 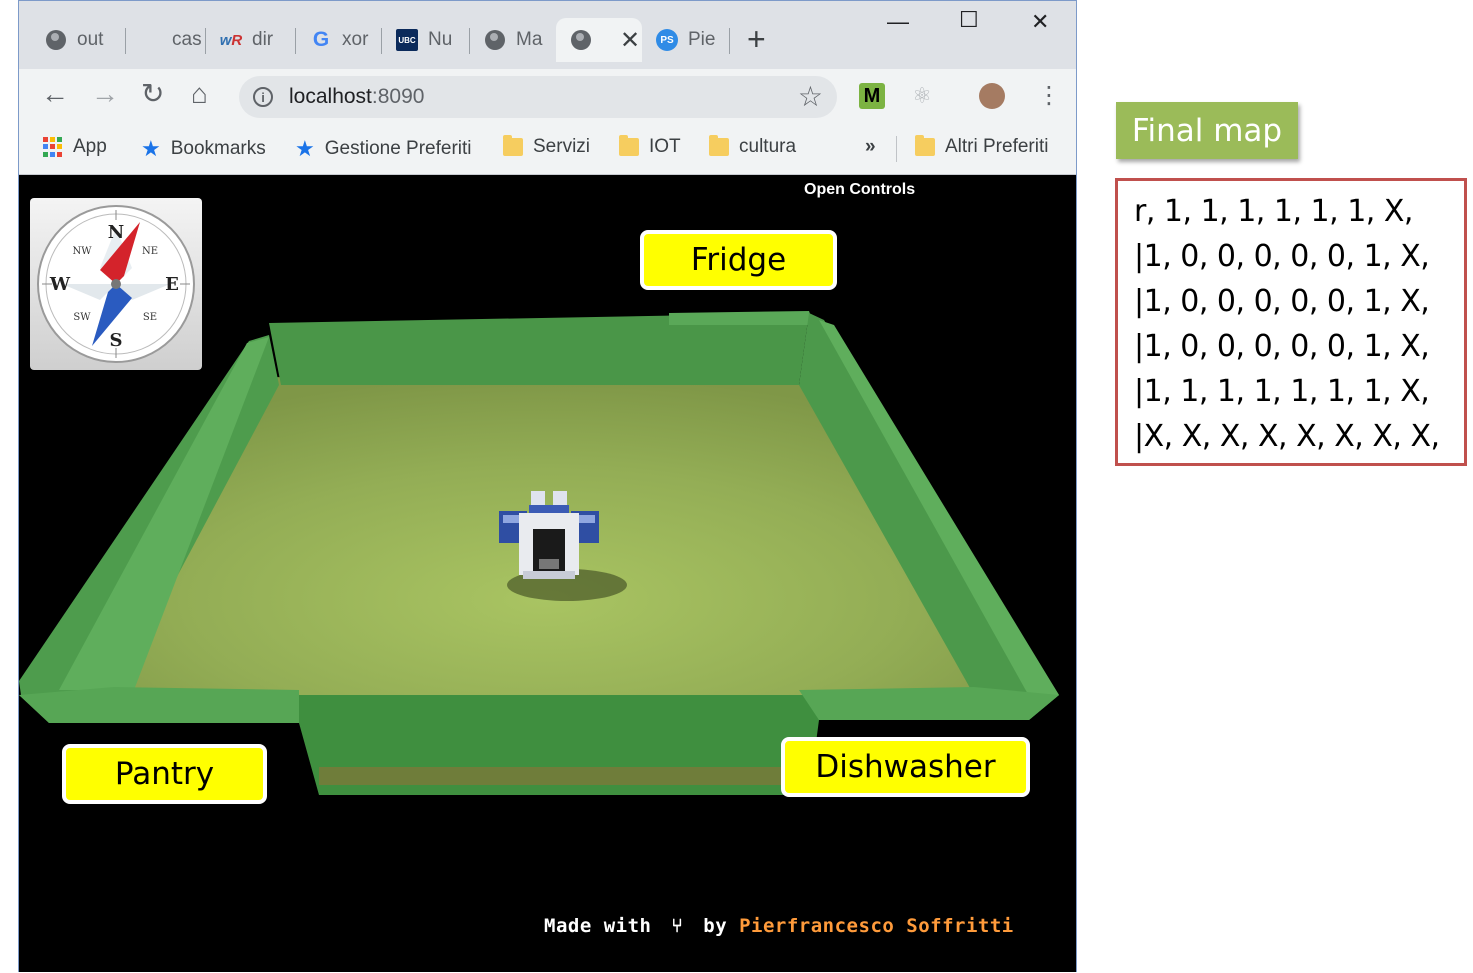 I want to click on tab-active: ✕, so click(x=599, y=40).